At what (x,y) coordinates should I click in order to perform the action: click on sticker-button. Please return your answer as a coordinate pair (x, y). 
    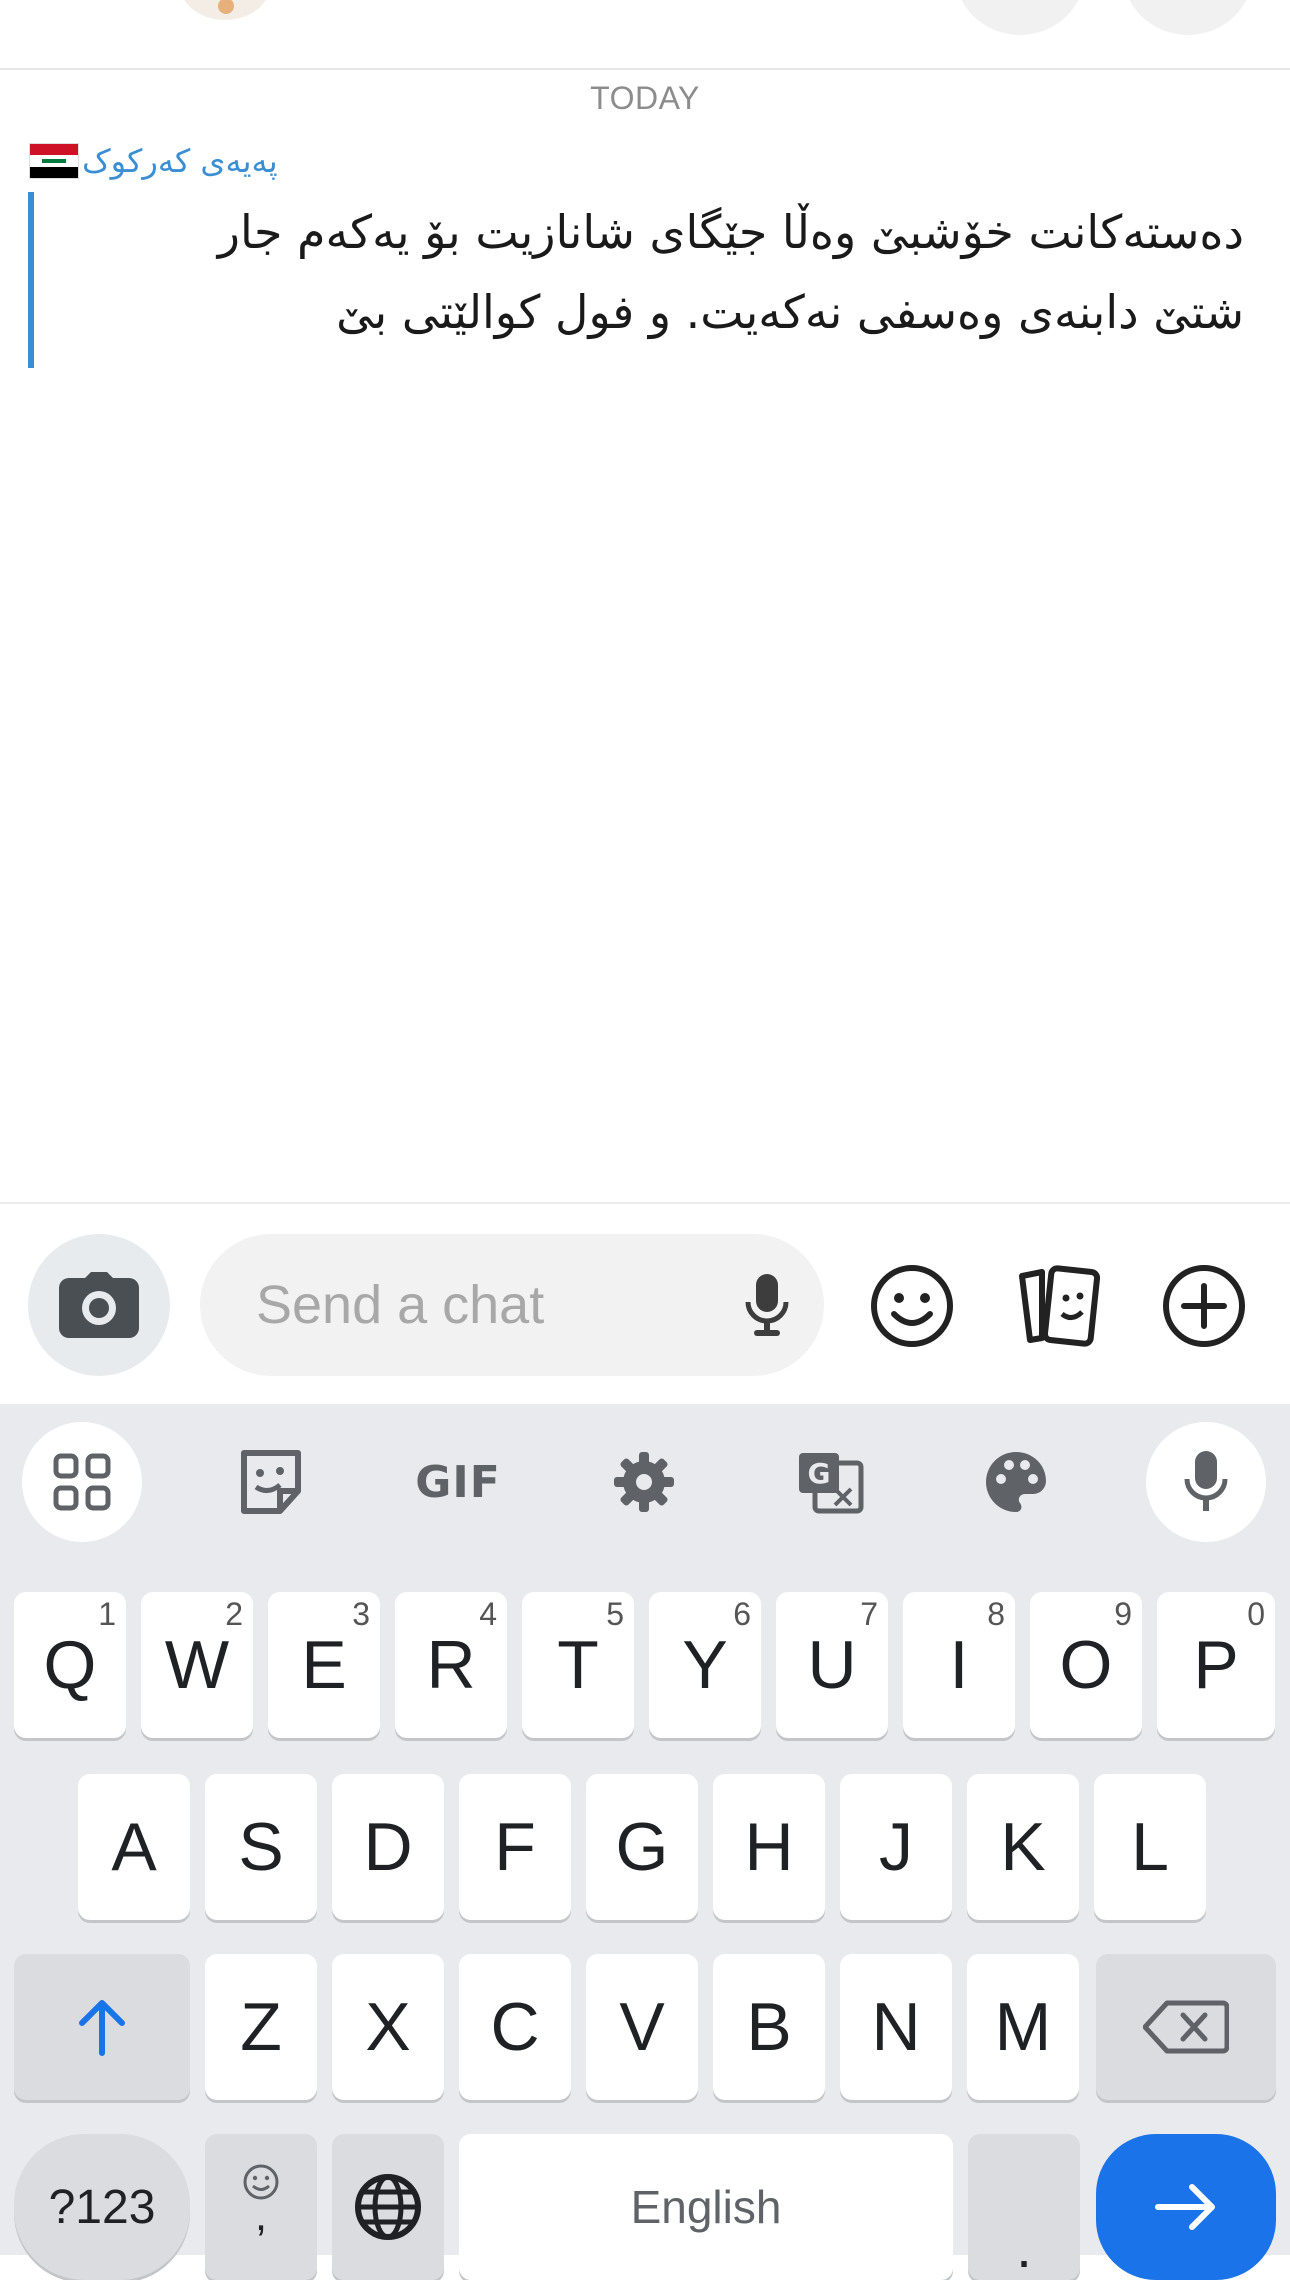
    Looking at the image, I should click on (271, 1482).